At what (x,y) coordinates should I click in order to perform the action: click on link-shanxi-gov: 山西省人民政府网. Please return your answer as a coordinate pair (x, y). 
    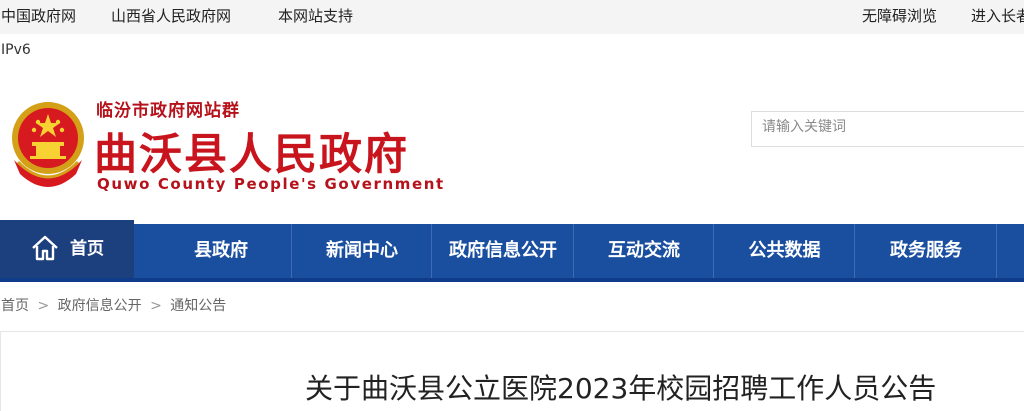
    Looking at the image, I should click on (171, 16).